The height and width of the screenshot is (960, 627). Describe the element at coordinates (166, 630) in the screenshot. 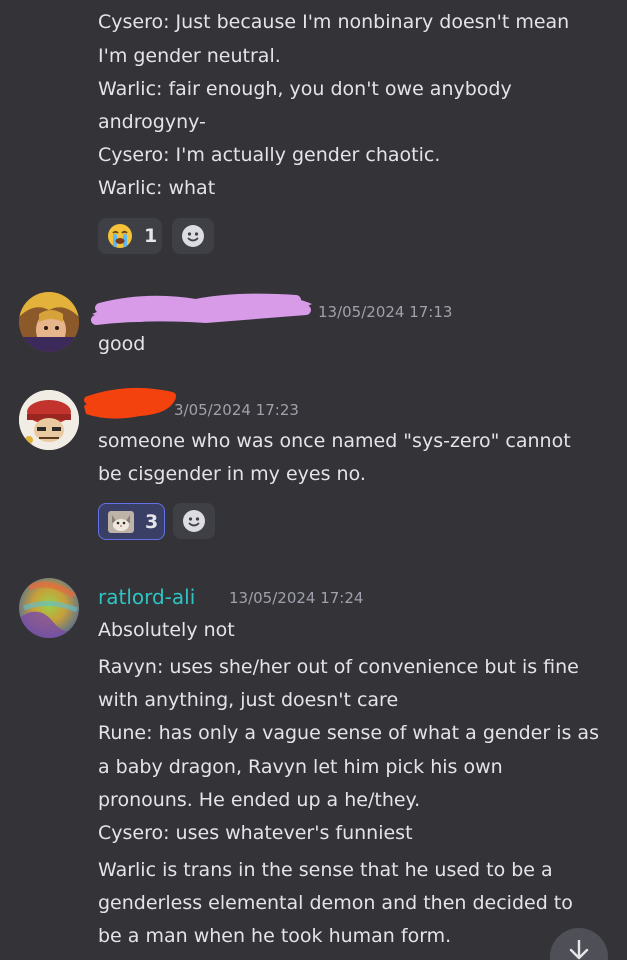

I see `message-line: Absolutely not` at that location.